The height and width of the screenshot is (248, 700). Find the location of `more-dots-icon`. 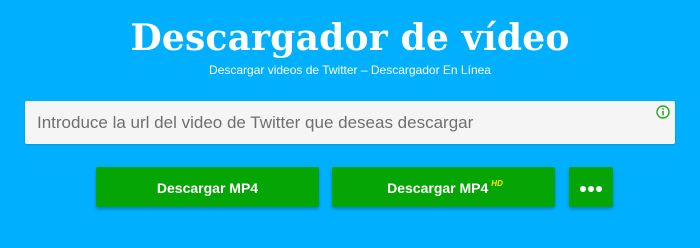

more-dots-icon is located at coordinates (591, 188).